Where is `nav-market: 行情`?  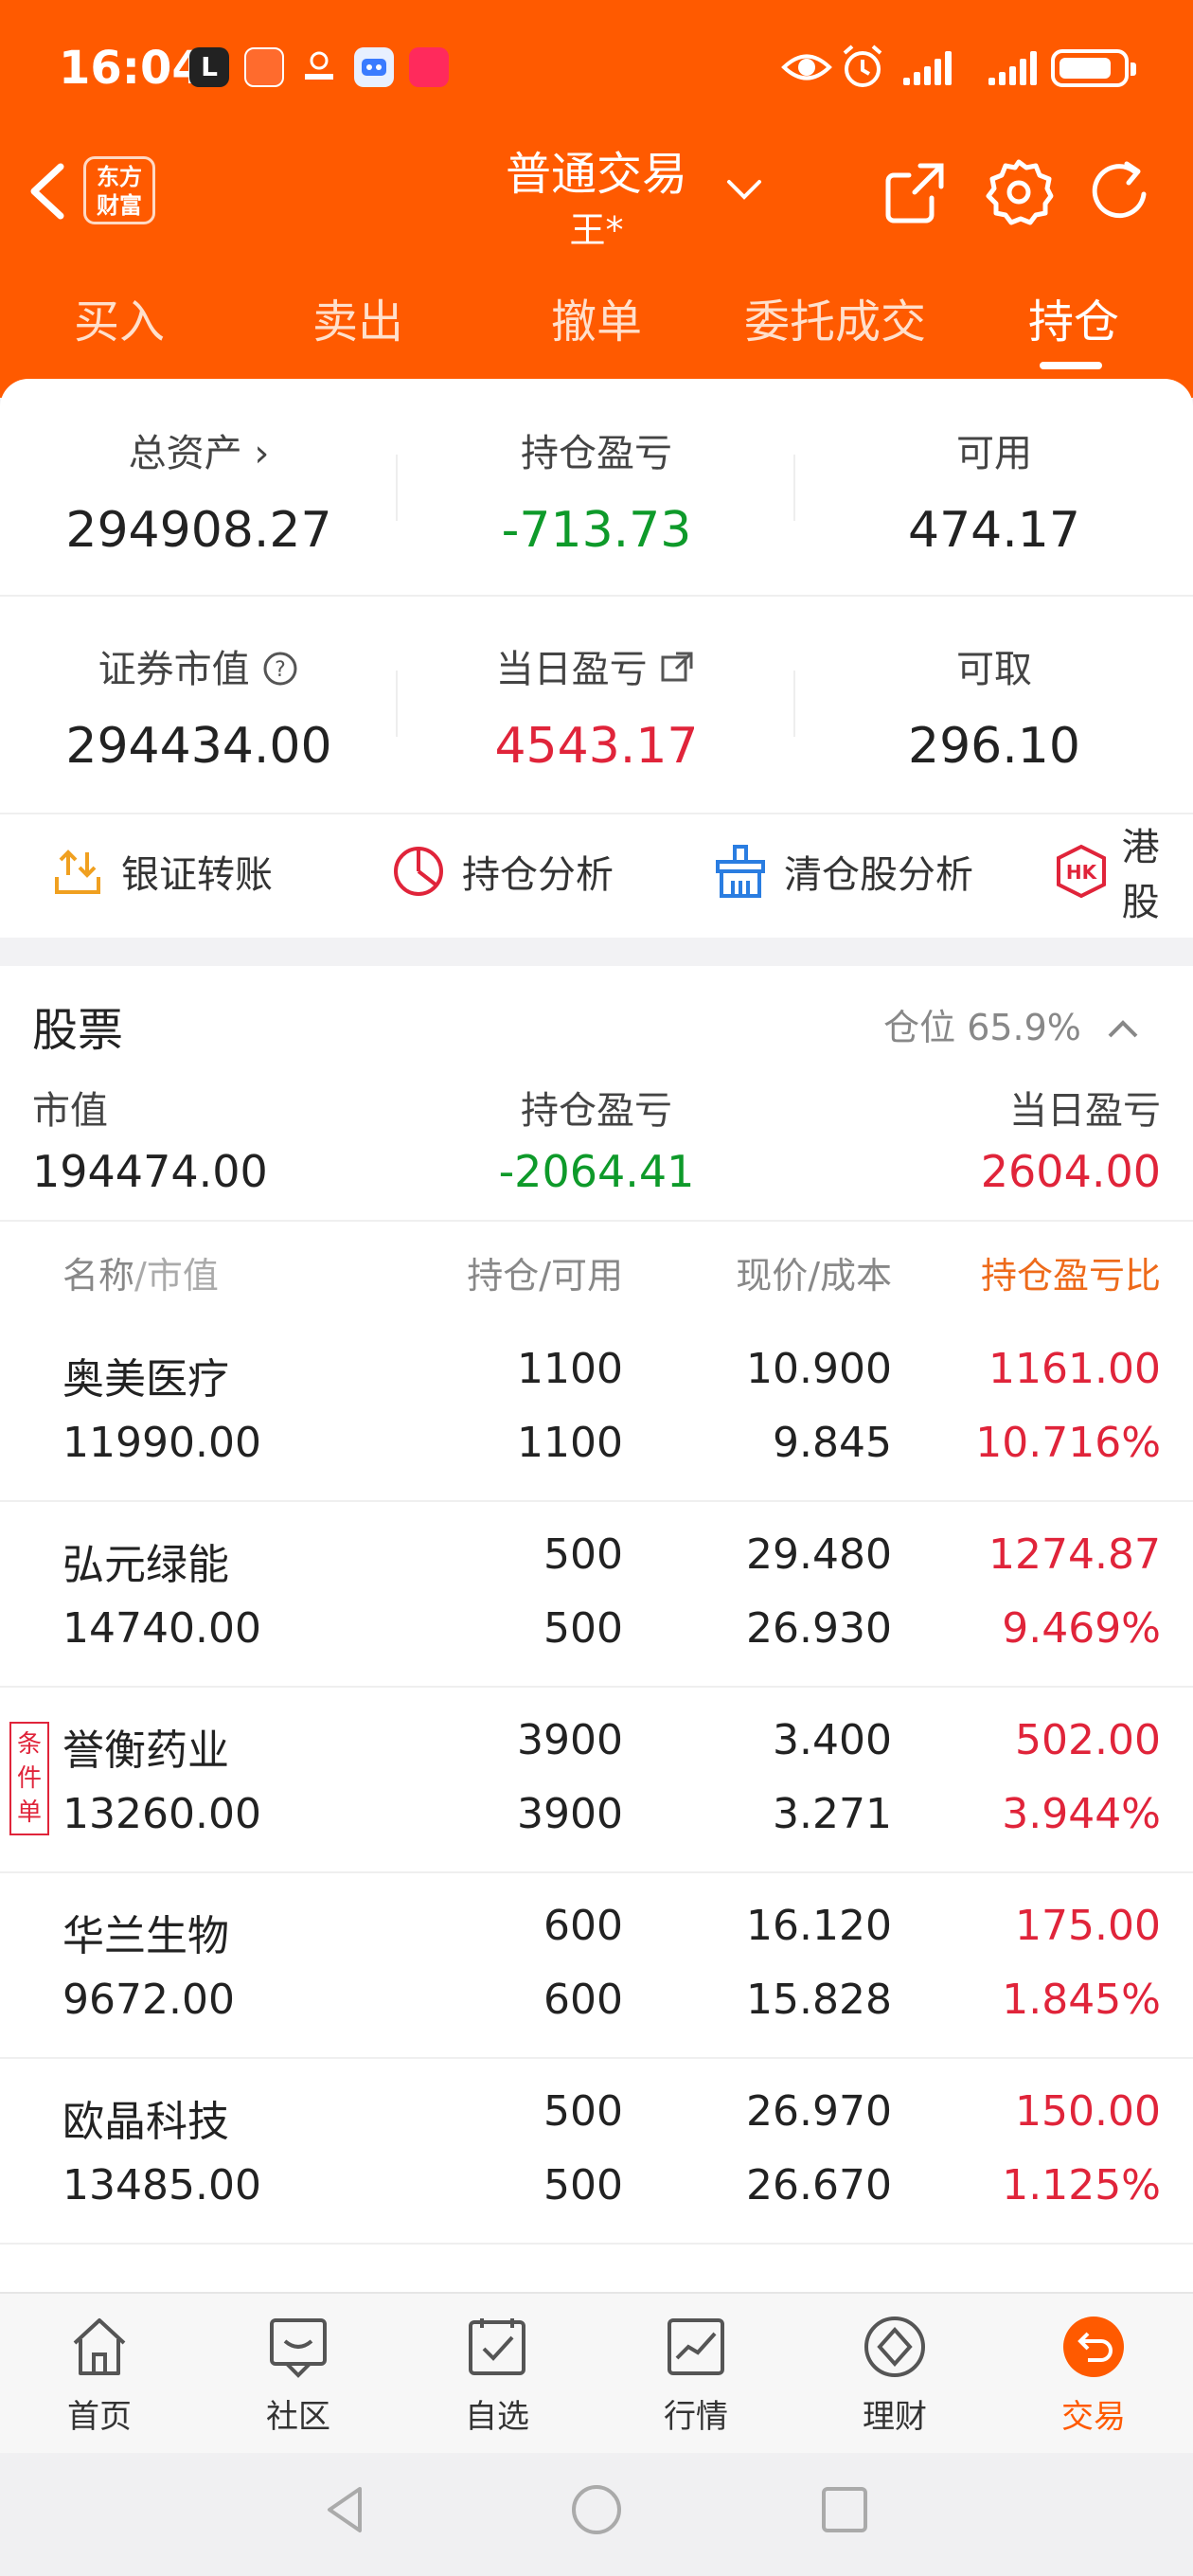 nav-market: 行情 is located at coordinates (695, 2375).